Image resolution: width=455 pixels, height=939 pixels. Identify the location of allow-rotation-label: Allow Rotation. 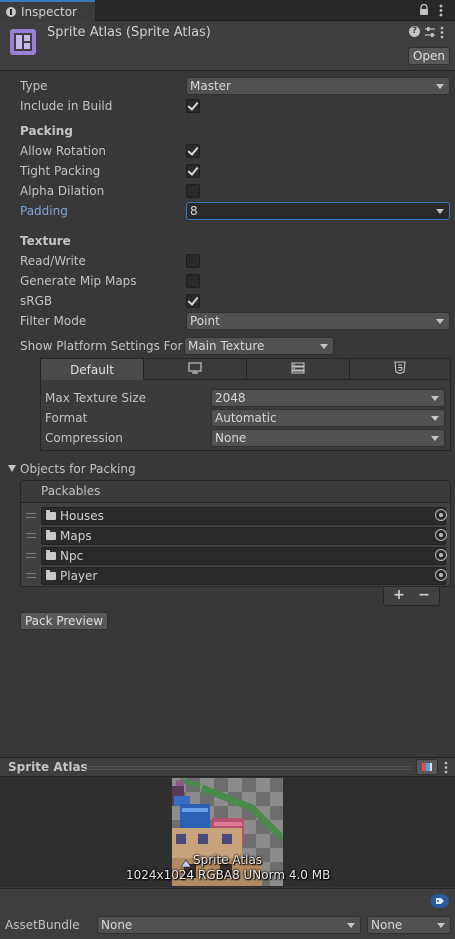
(63, 151).